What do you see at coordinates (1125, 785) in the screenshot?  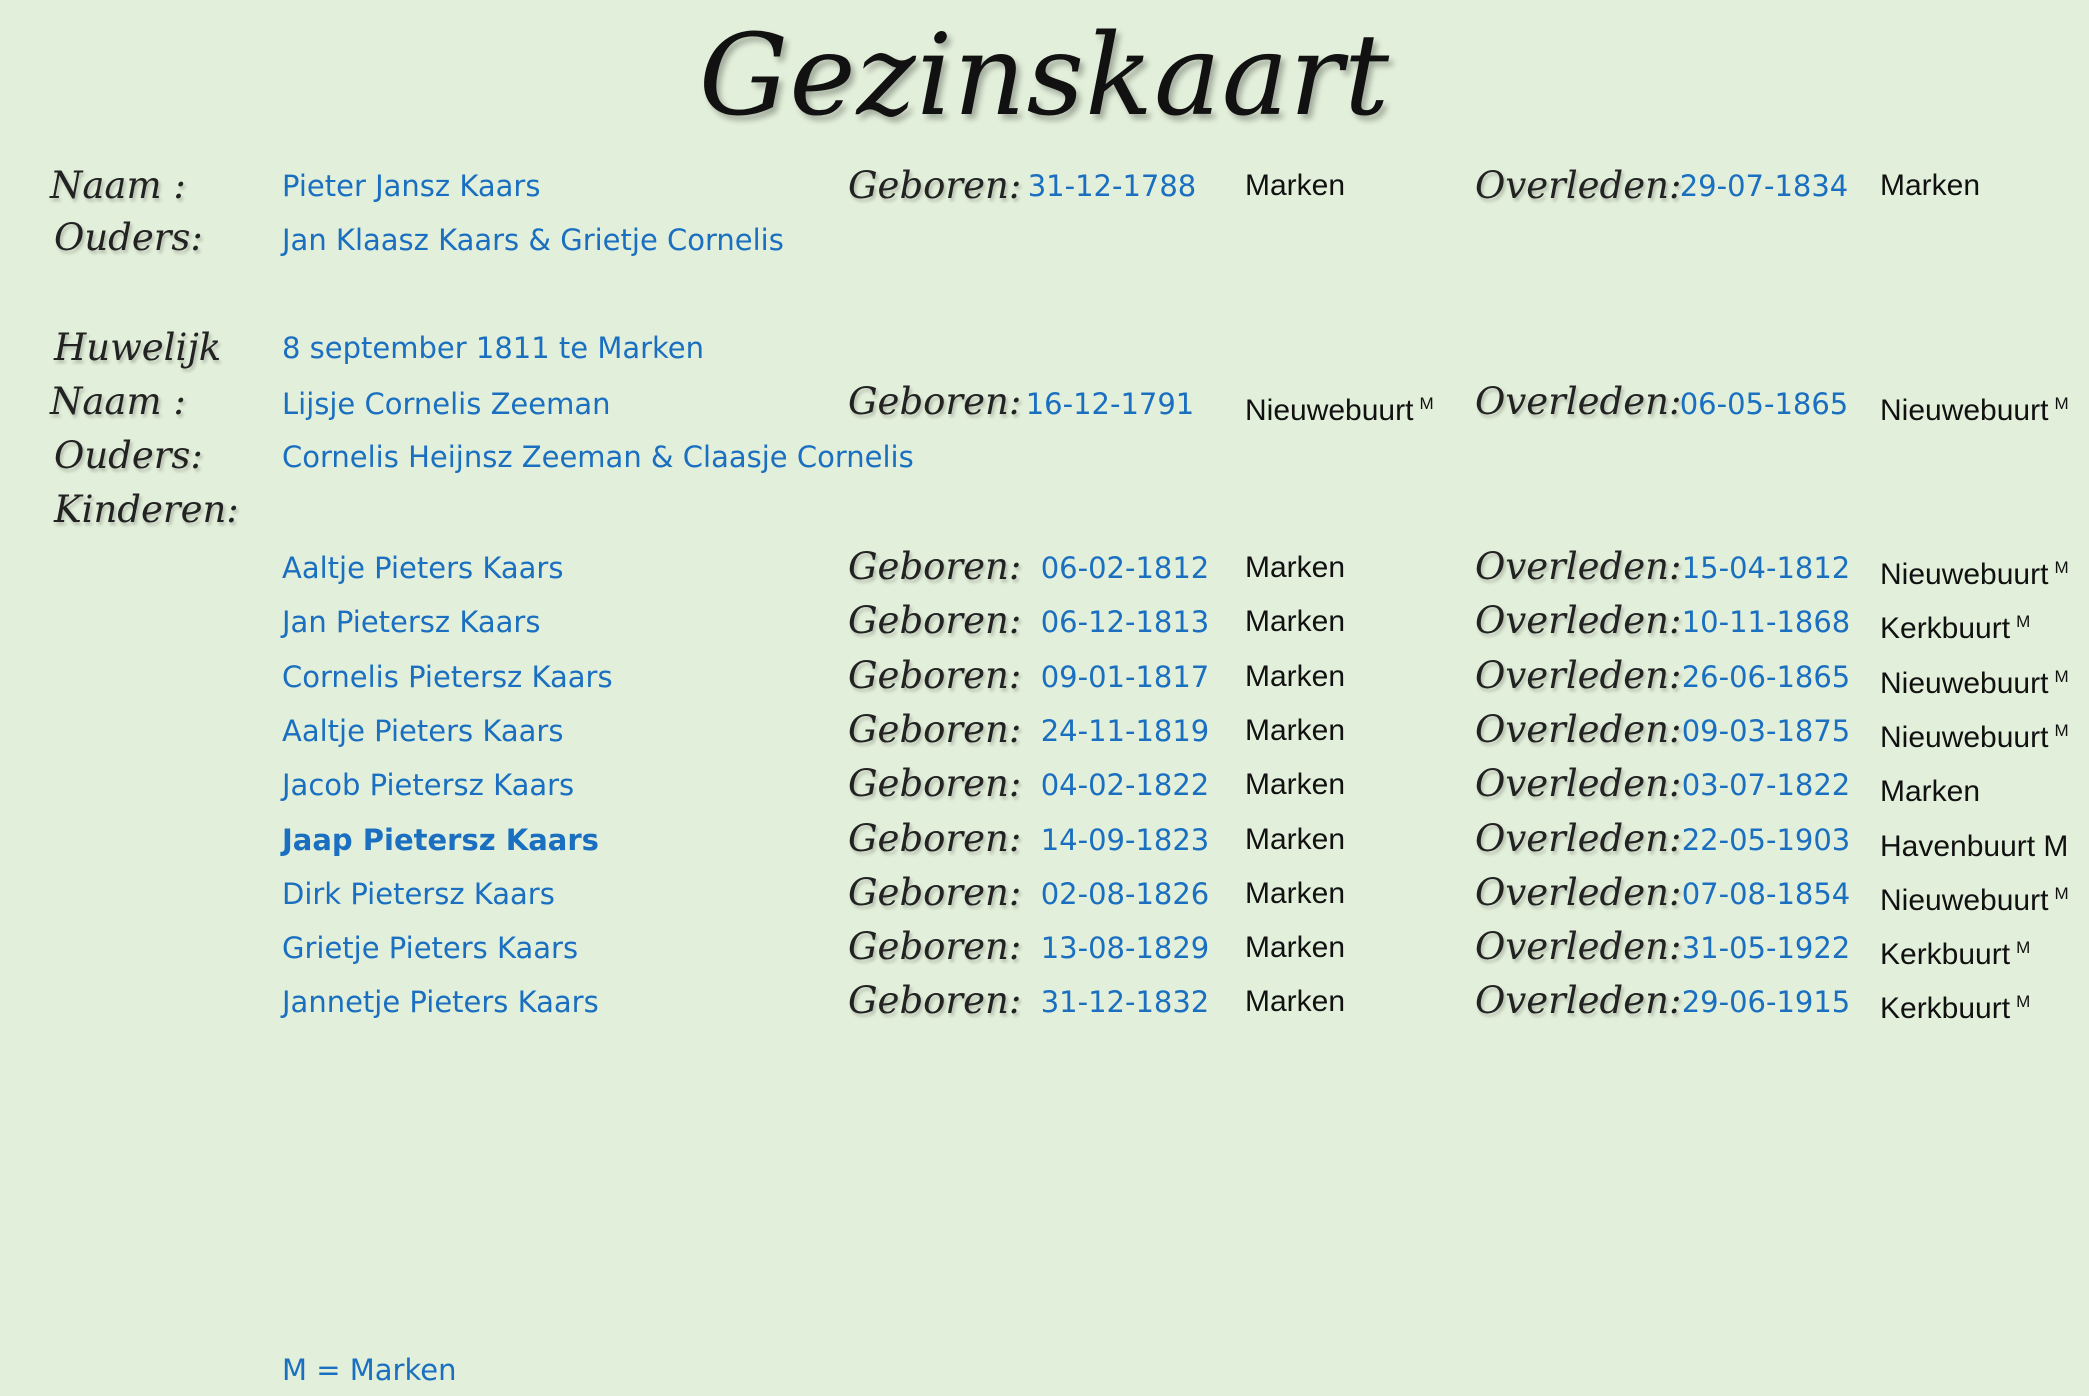 I see `child-born-date: 04-02-1822` at bounding box center [1125, 785].